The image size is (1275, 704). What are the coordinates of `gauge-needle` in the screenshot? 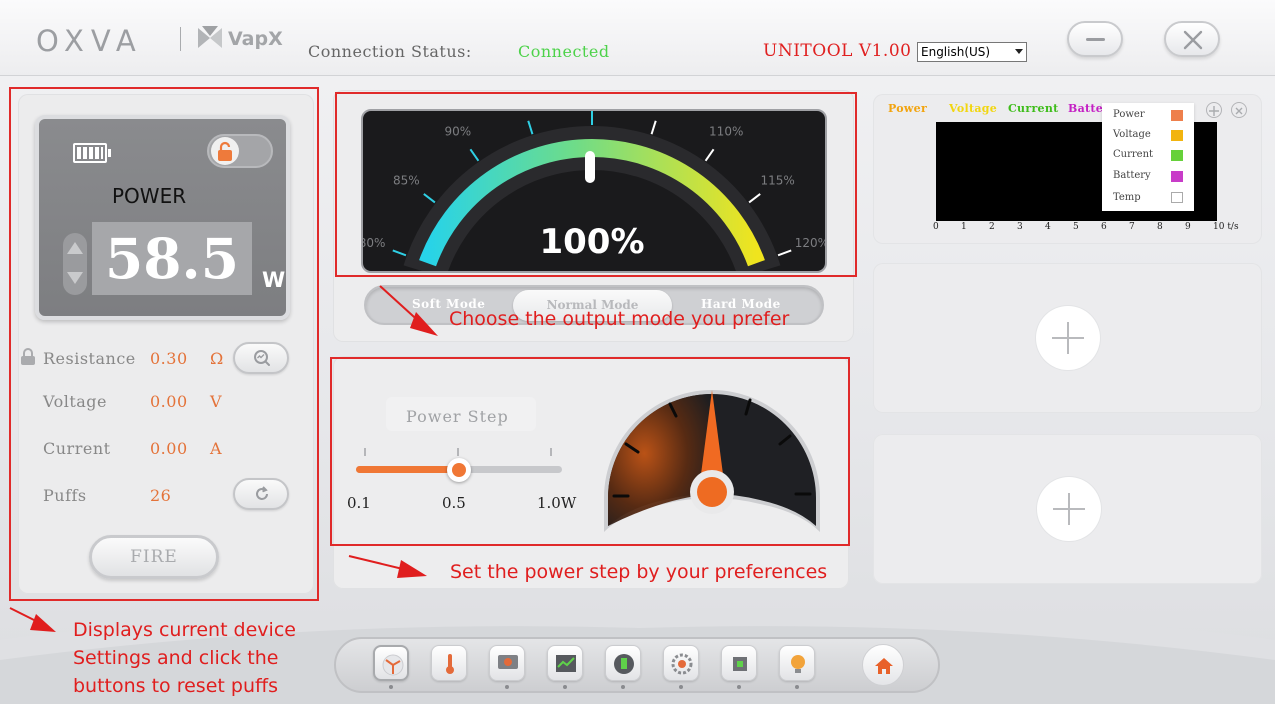 It's located at (590, 167).